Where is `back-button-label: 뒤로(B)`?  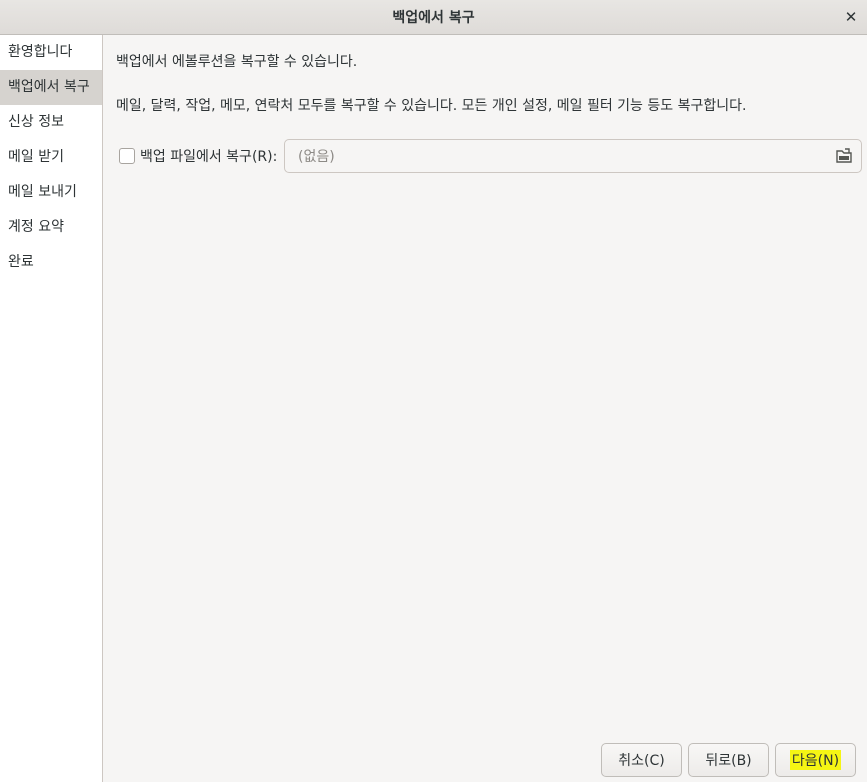 back-button-label: 뒤로(B) is located at coordinates (728, 761).